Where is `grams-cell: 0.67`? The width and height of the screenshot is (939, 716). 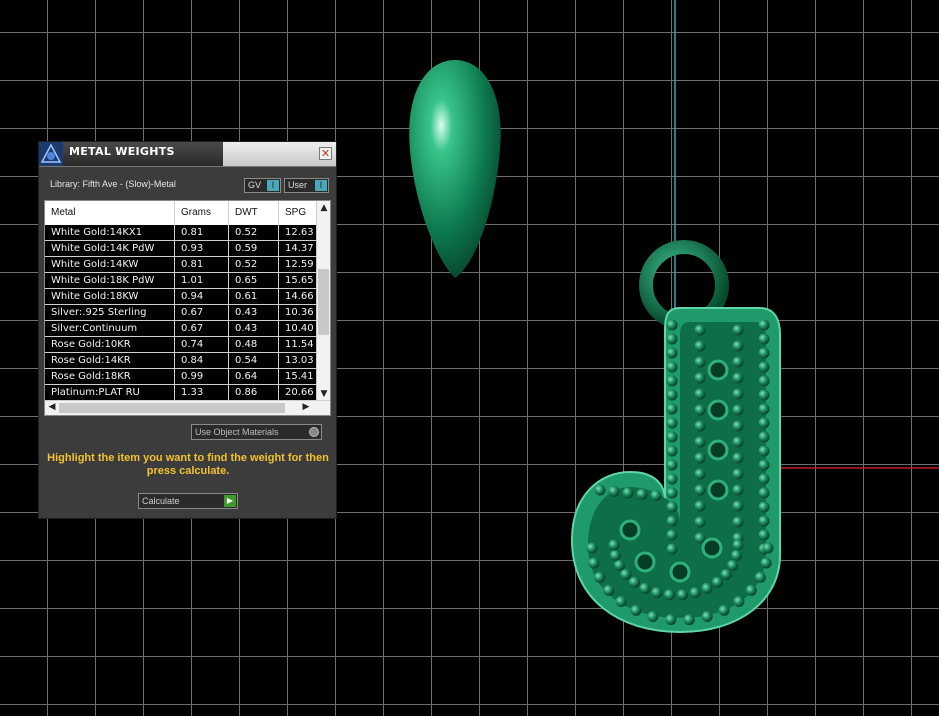 grams-cell: 0.67 is located at coordinates (202, 328).